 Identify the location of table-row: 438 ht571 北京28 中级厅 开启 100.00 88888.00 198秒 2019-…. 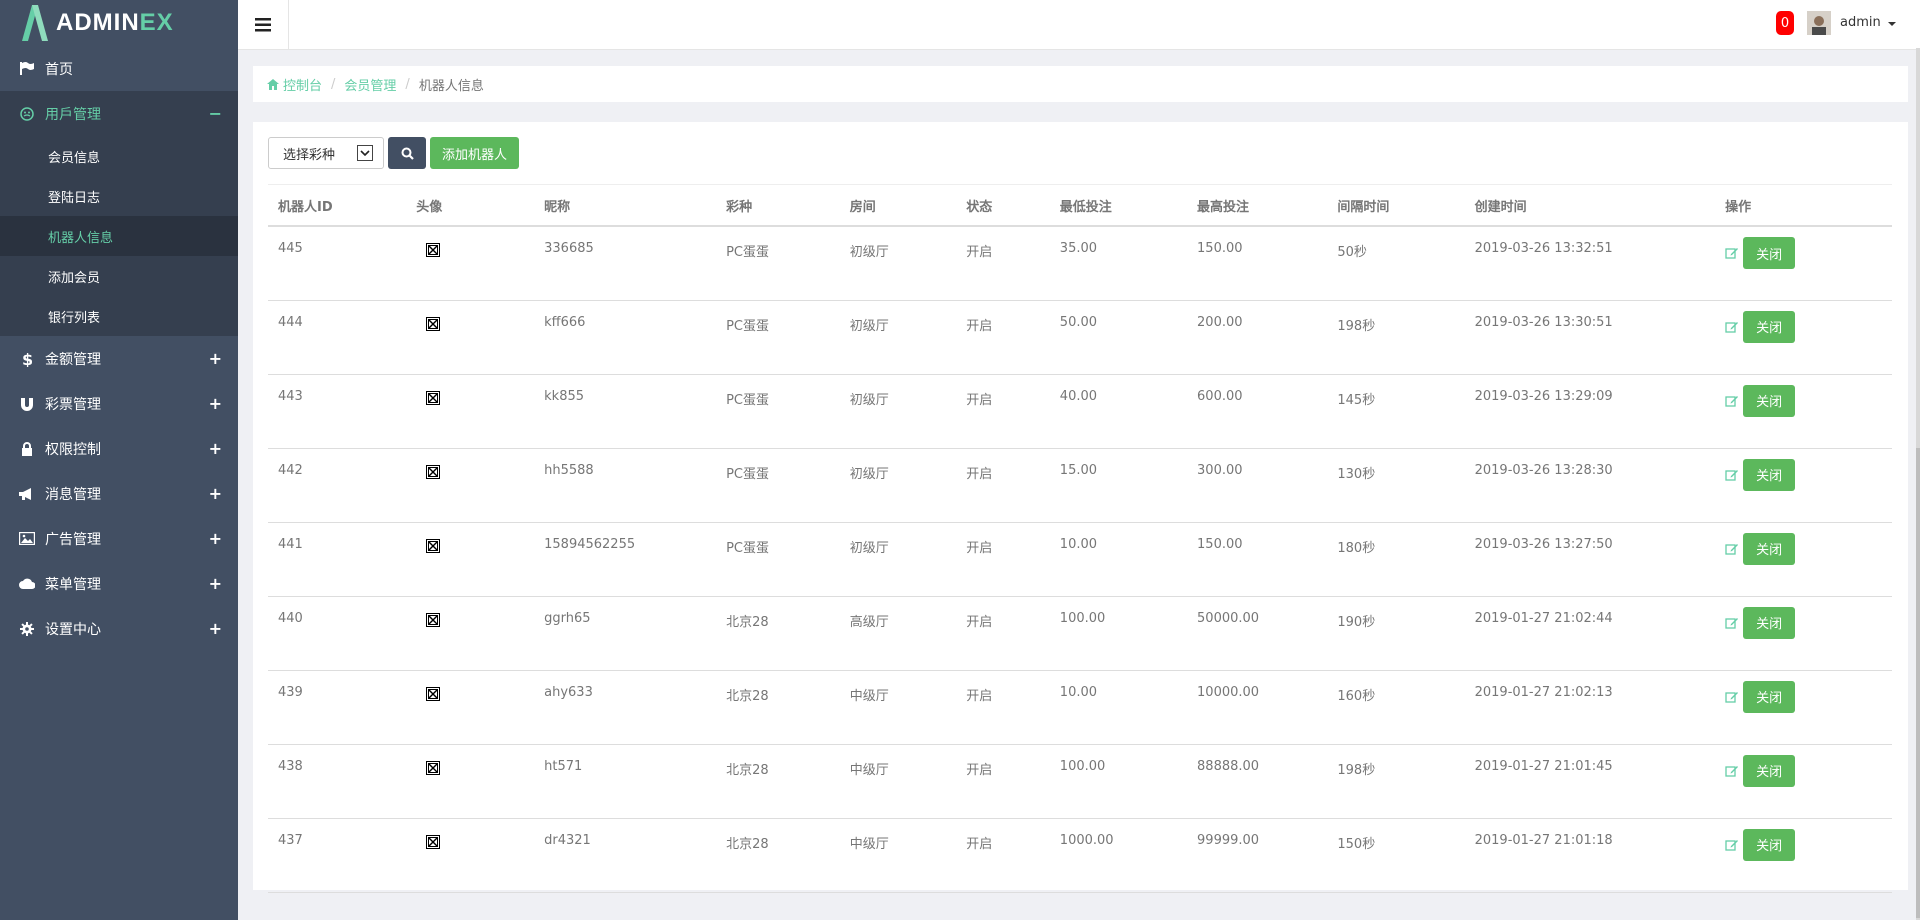
(1080, 781).